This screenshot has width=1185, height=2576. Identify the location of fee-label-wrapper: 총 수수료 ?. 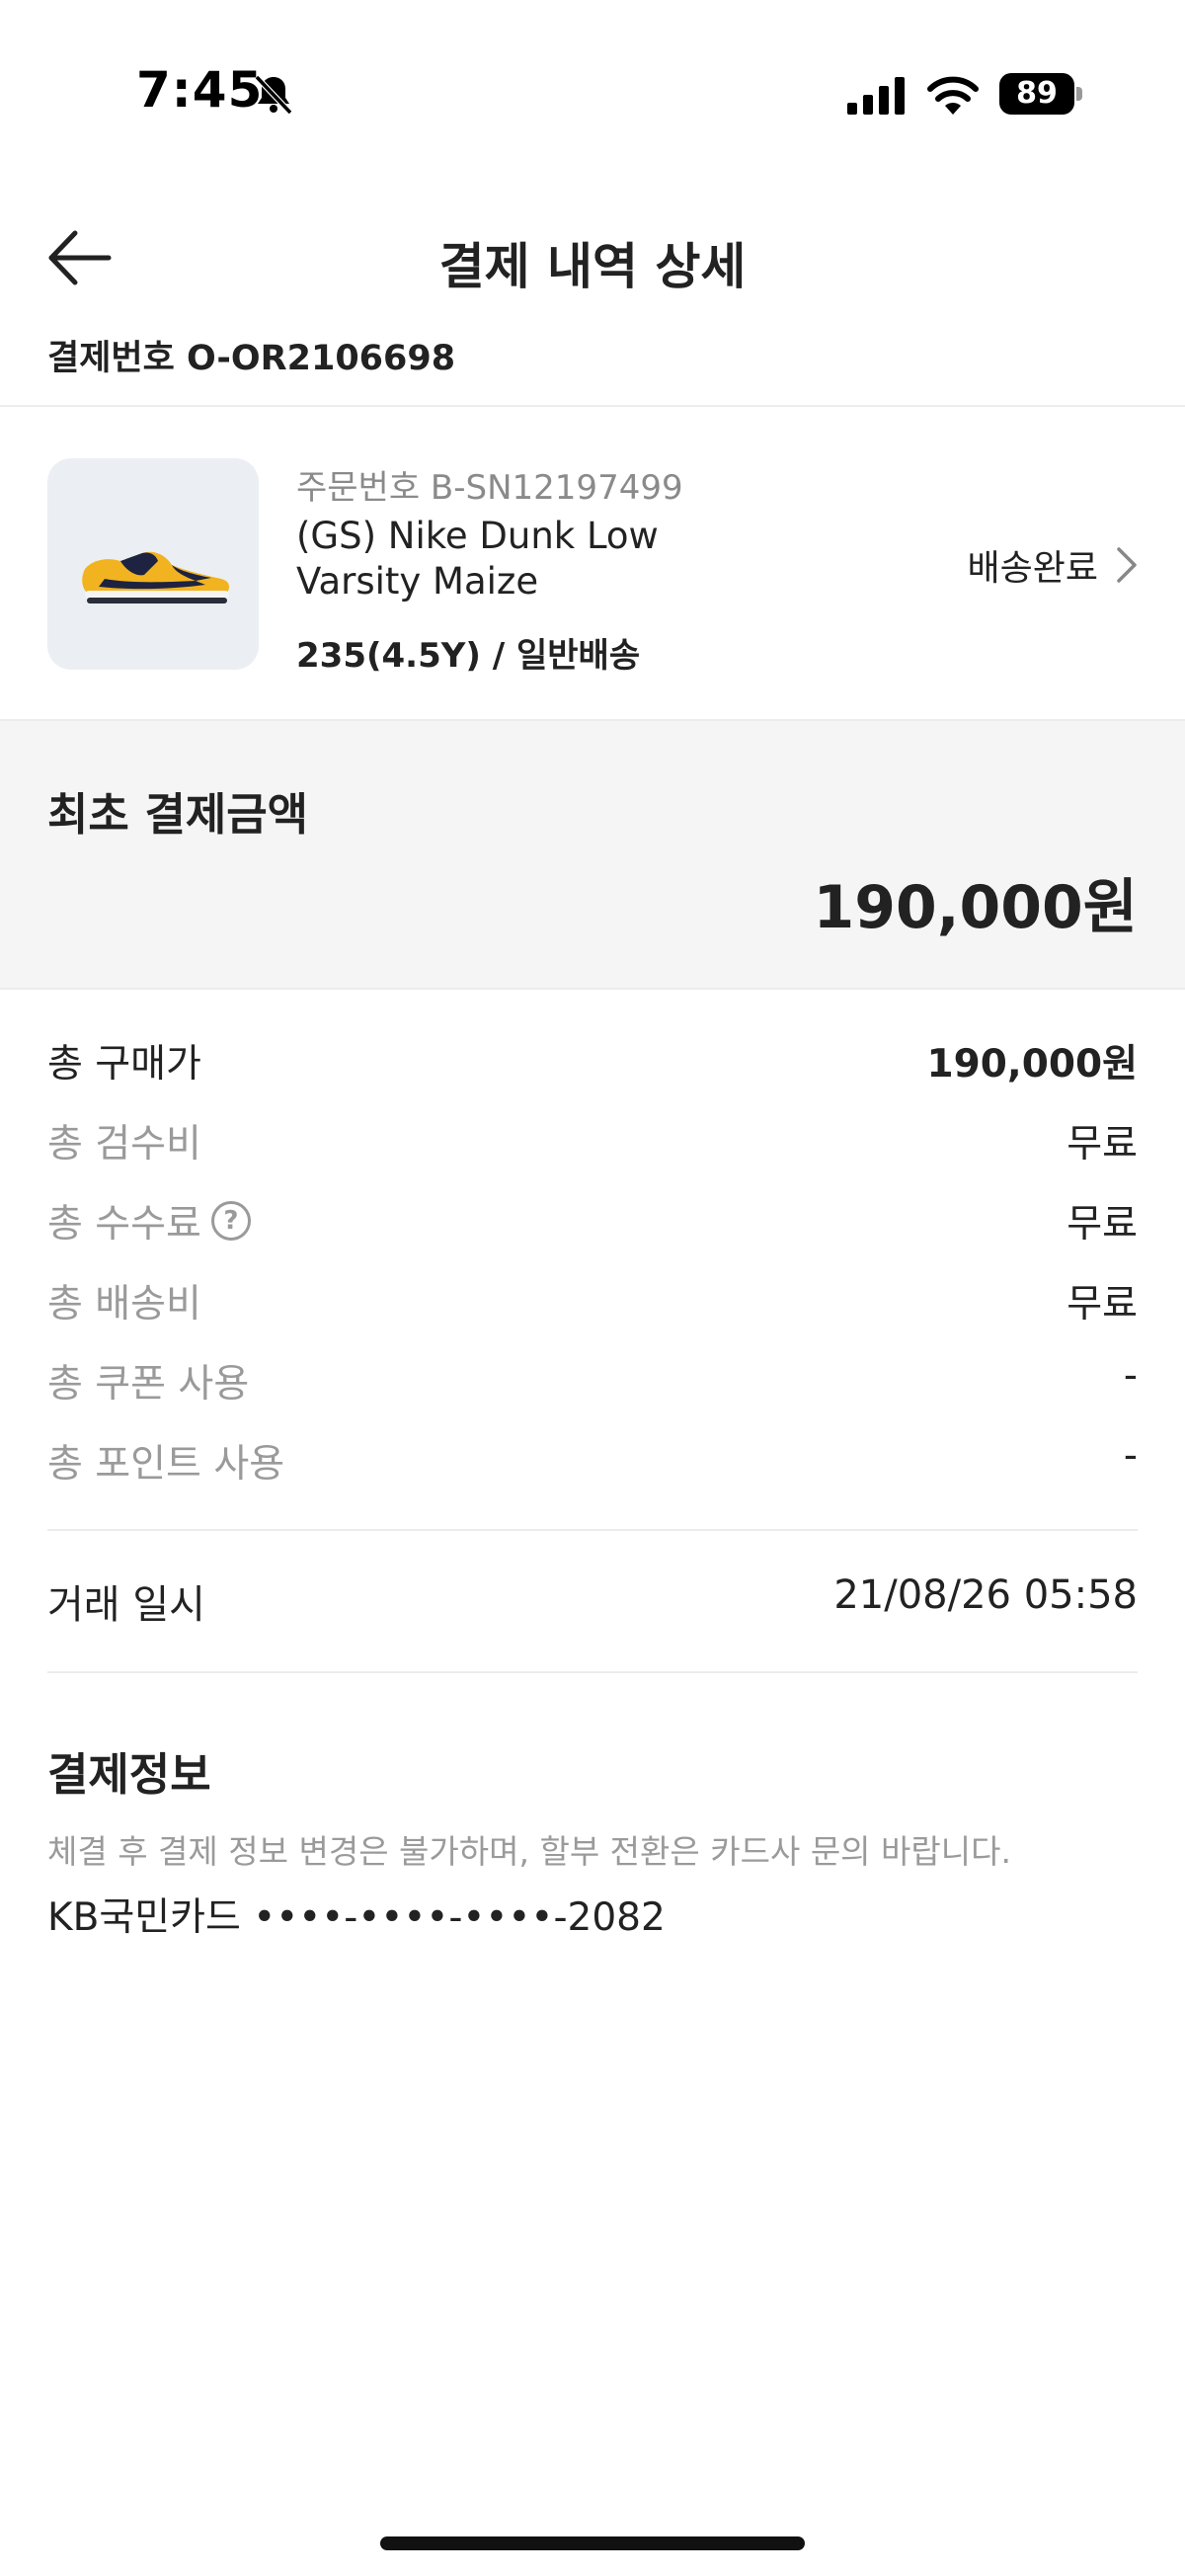
(149, 1220).